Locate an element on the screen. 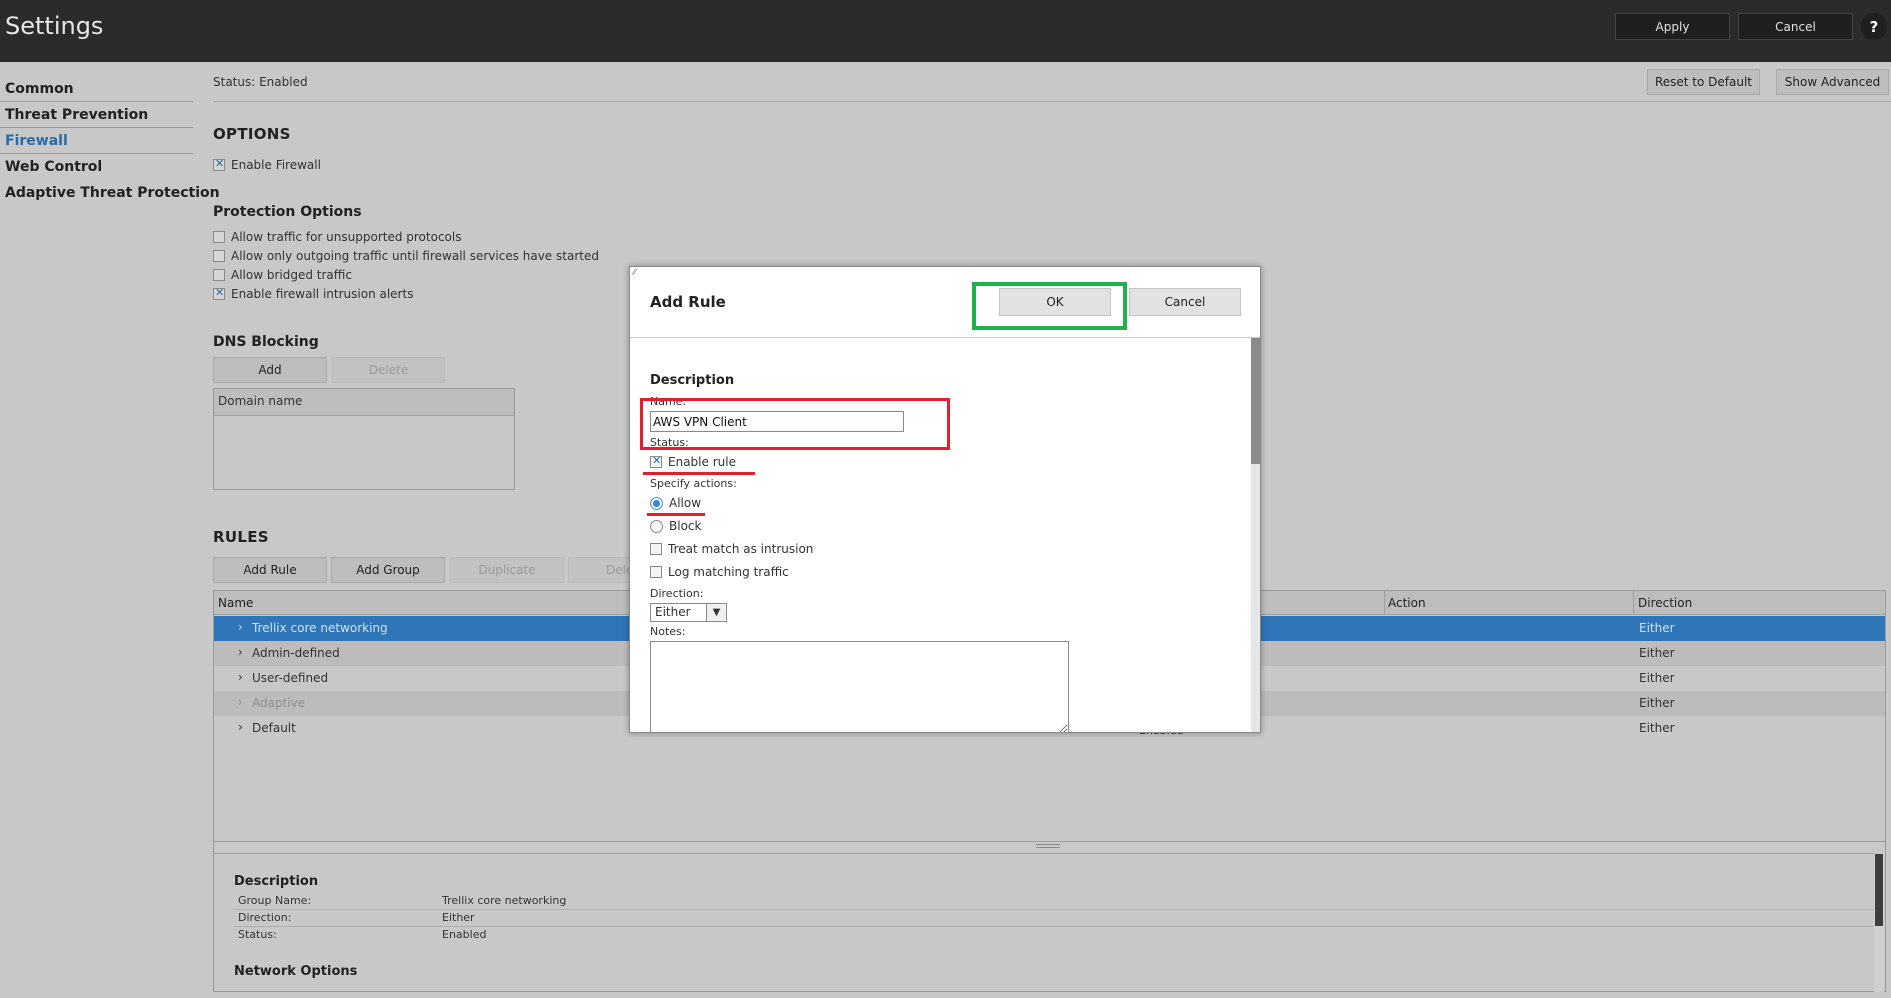 This screenshot has height=998, width=1891. protection-option: Allow bridged traffic is located at coordinates (282, 275).